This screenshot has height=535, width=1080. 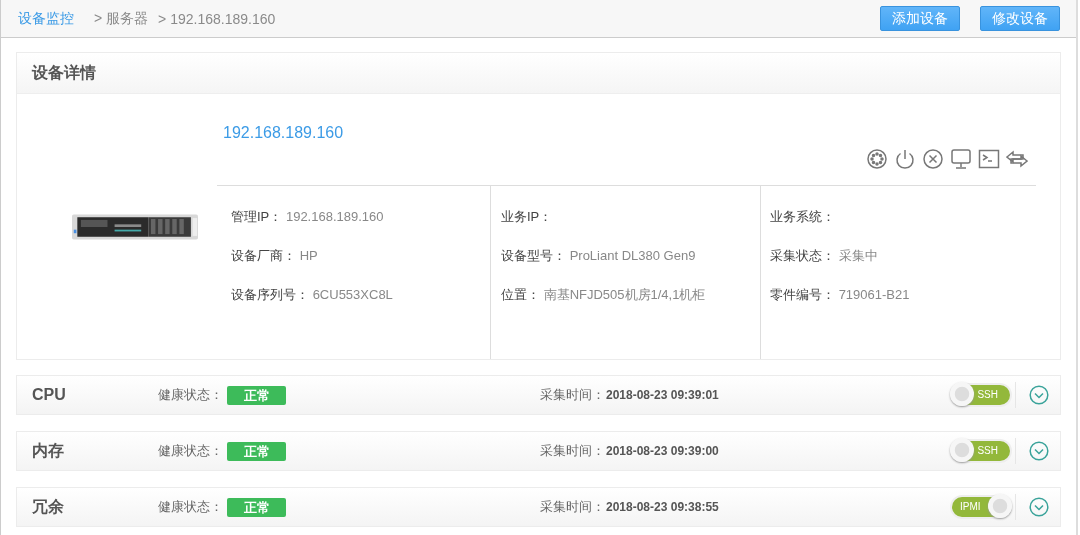 I want to click on field-label: 业务IP：, so click(x=527, y=216).